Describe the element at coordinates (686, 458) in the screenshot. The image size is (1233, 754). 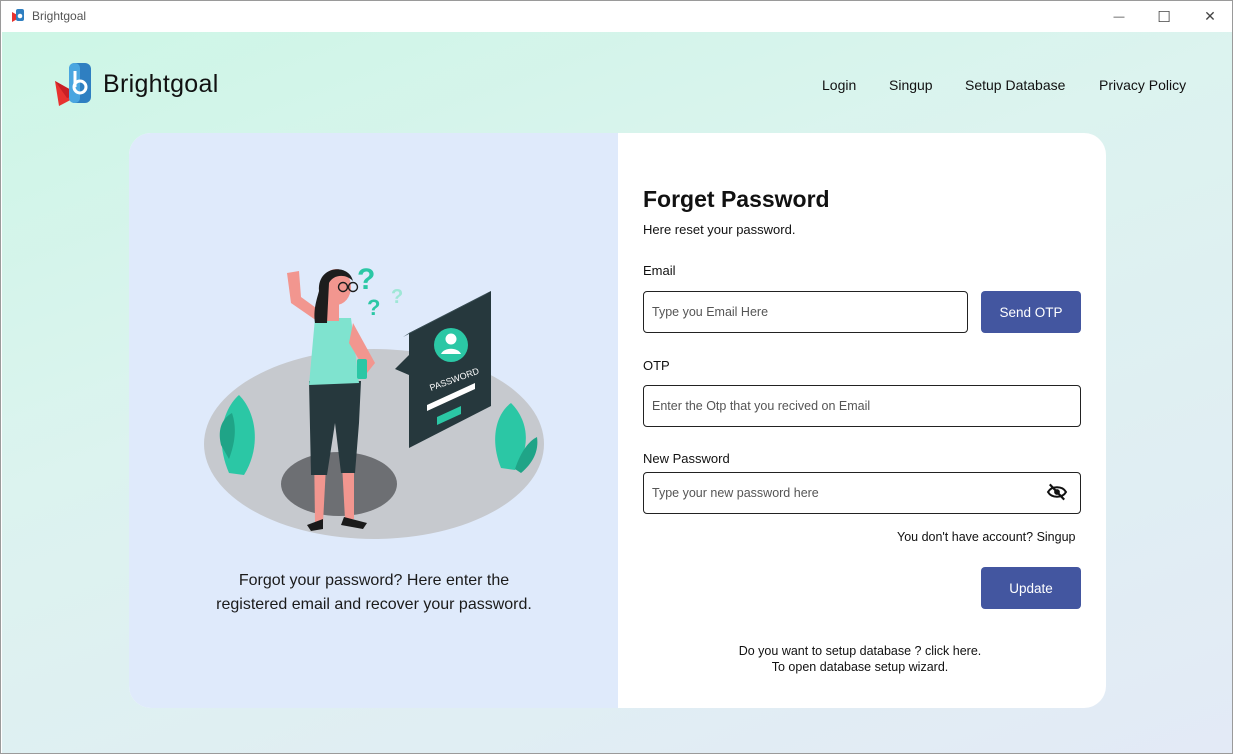
I see `new-password-label: New Password` at that location.